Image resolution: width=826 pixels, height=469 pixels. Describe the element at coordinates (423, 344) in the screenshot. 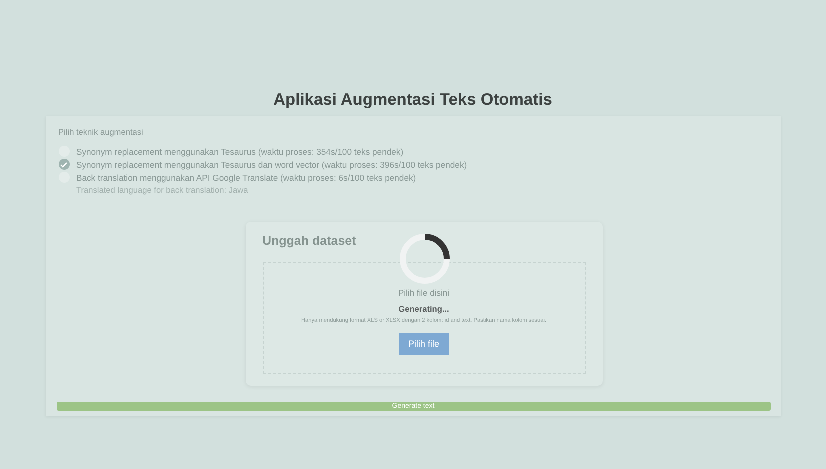

I see `choose-file-button: Pilih file` at that location.